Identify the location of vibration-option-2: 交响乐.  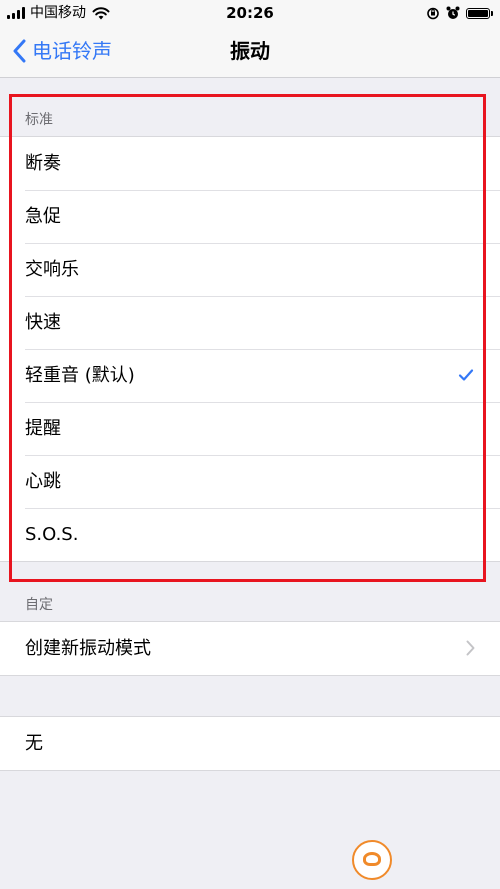
(250, 269).